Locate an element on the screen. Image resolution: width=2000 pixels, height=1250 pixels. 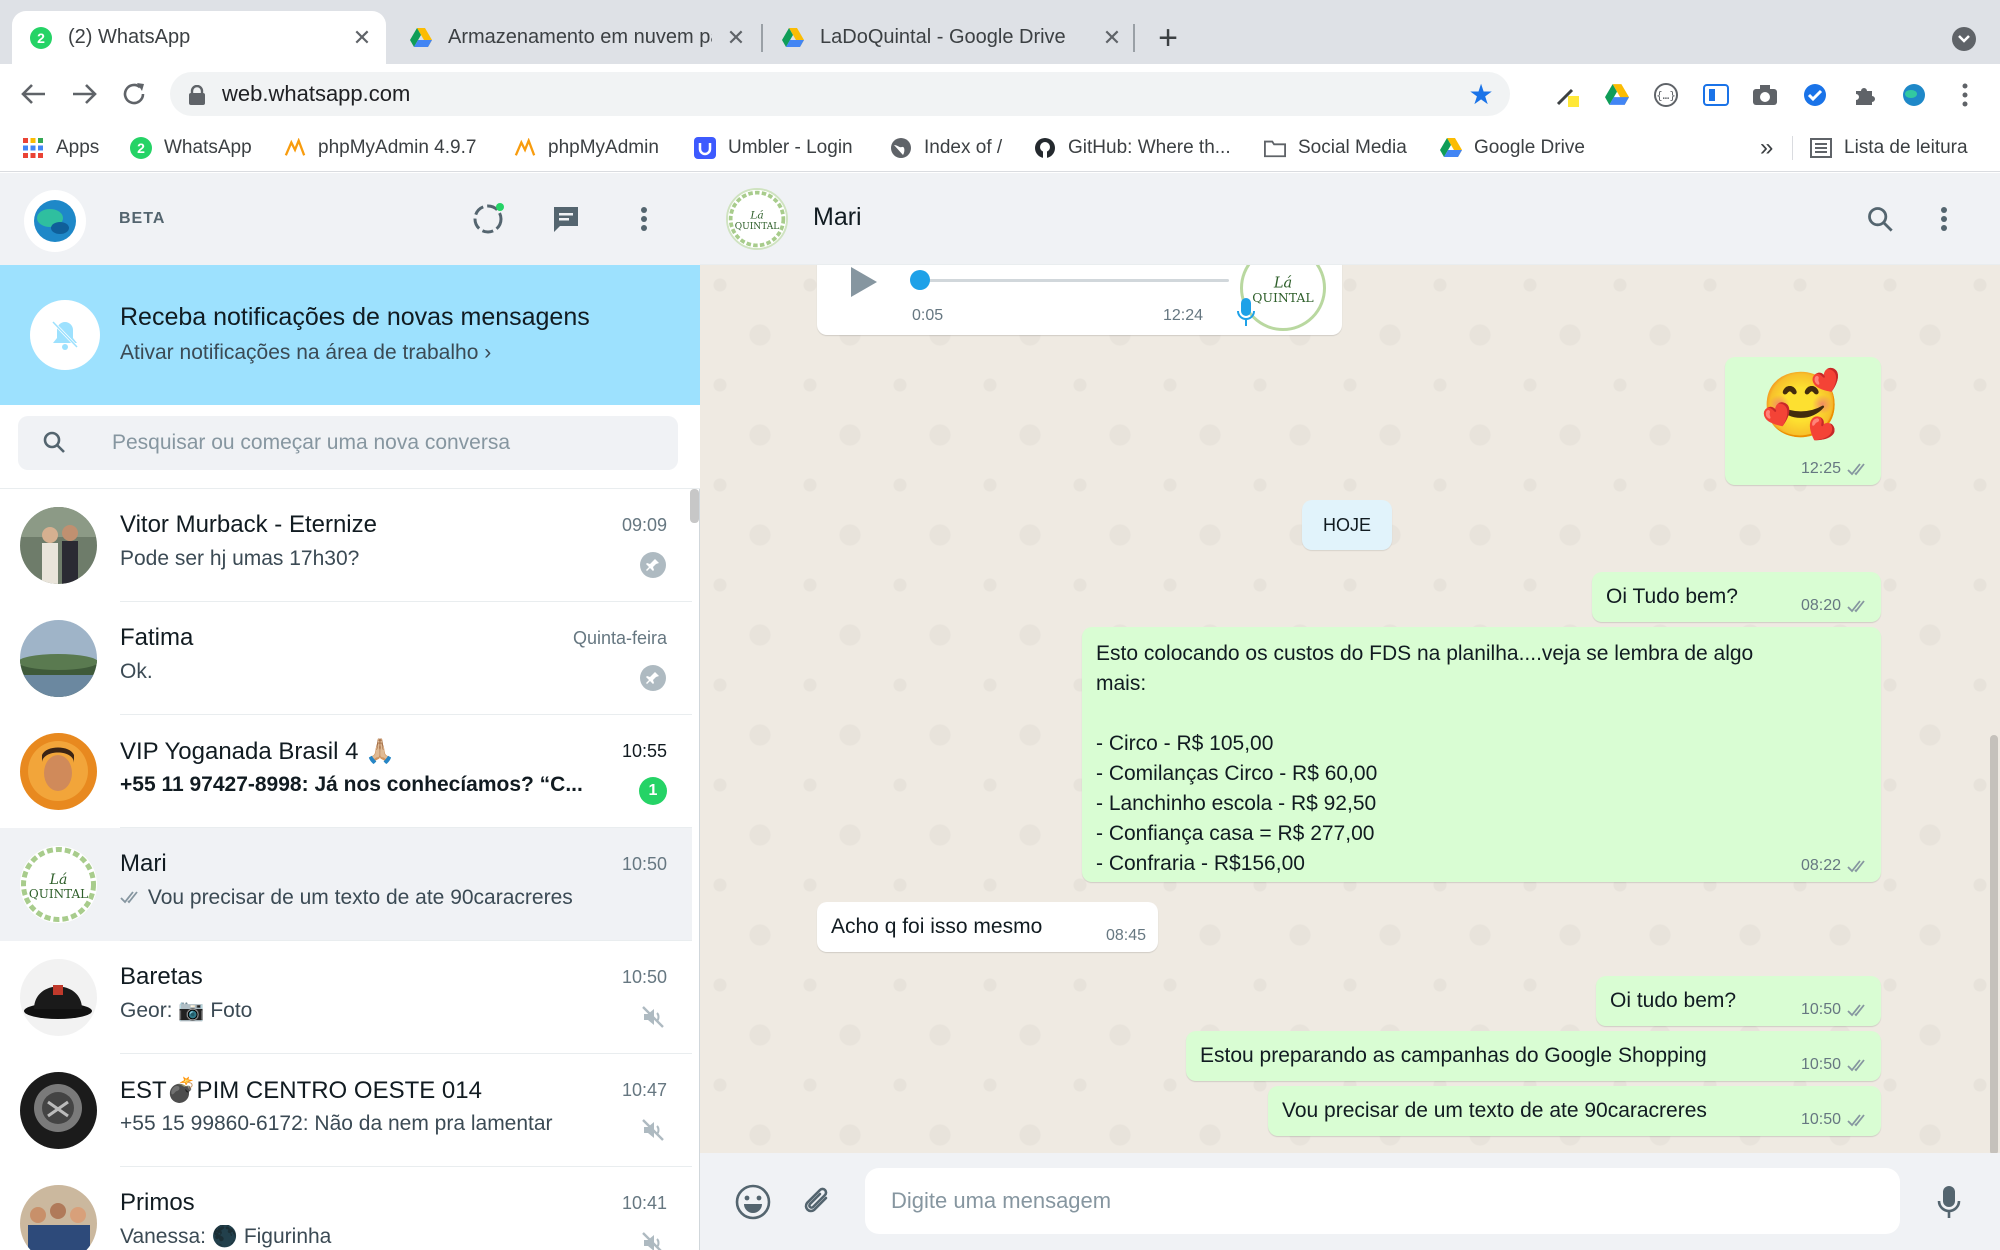
google-drive-extension-icon is located at coordinates (1617, 95).